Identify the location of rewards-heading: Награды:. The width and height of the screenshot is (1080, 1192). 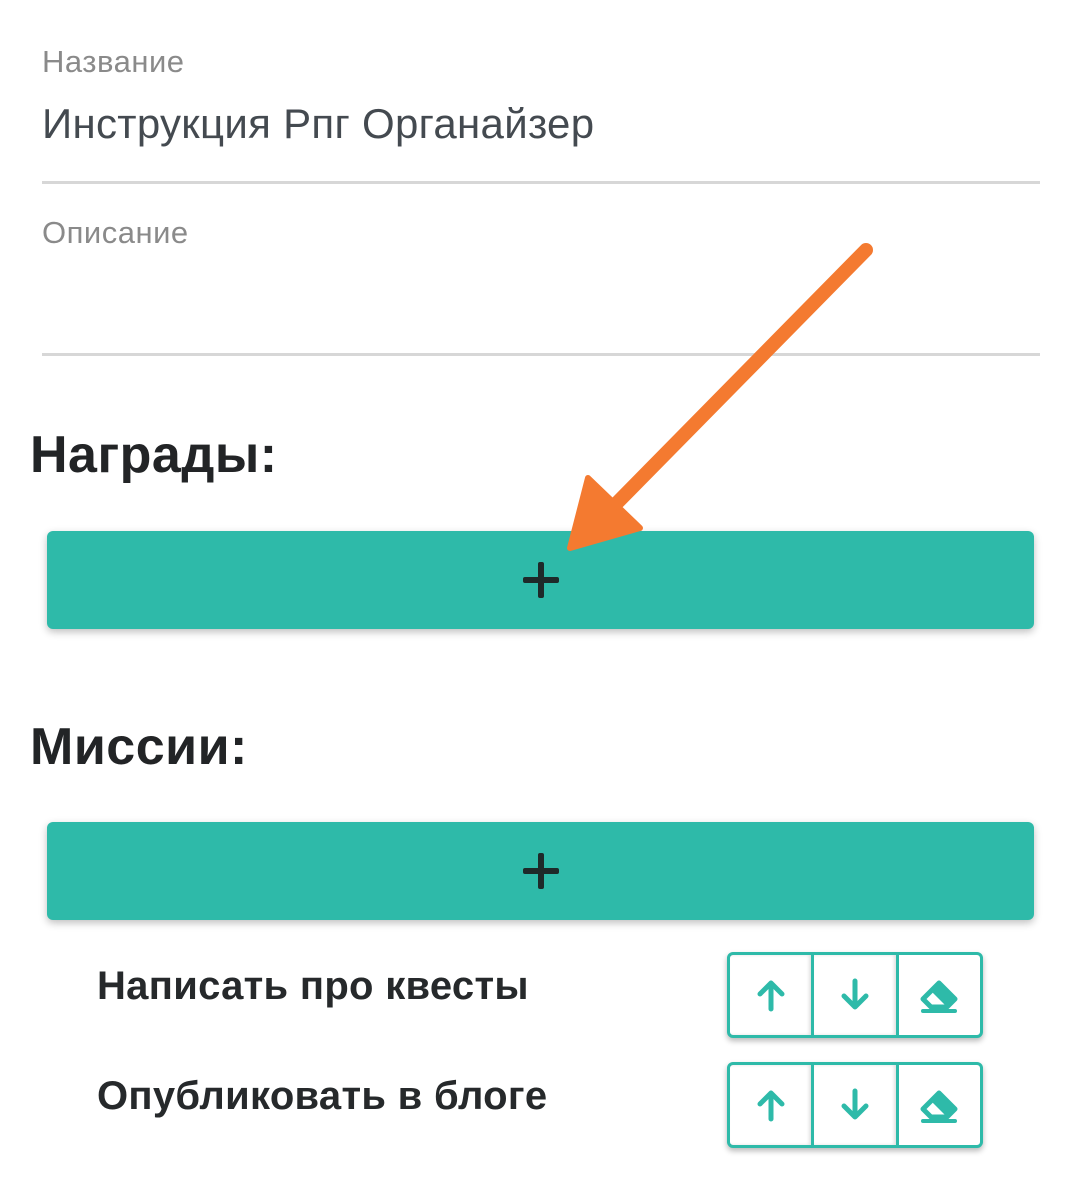
(154, 455).